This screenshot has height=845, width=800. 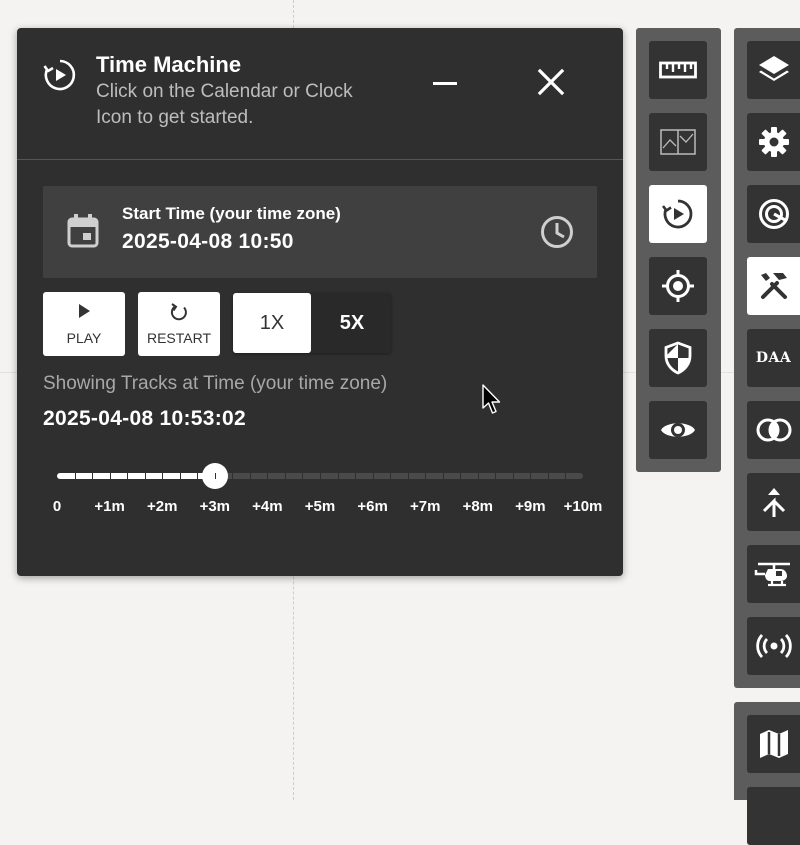 I want to click on ruler-button, so click(x=678, y=70).